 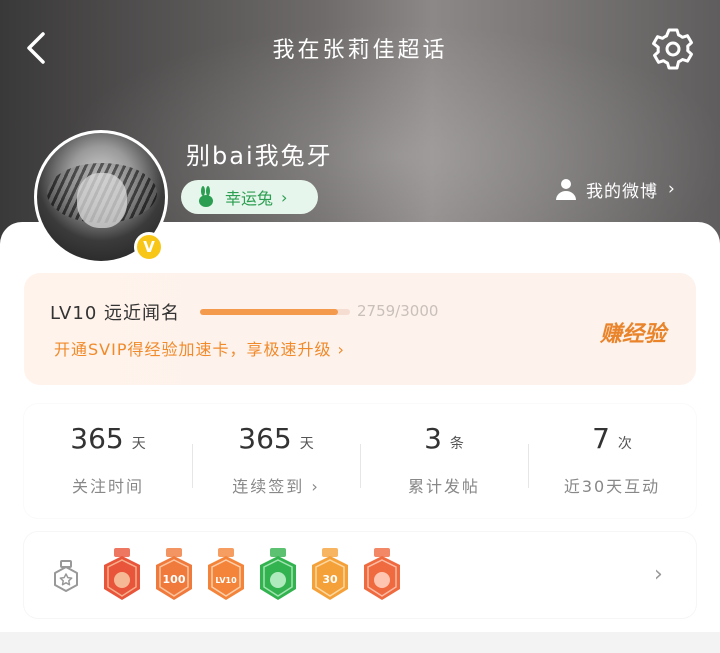 What do you see at coordinates (673, 49) in the screenshot?
I see `gear-icon` at bounding box center [673, 49].